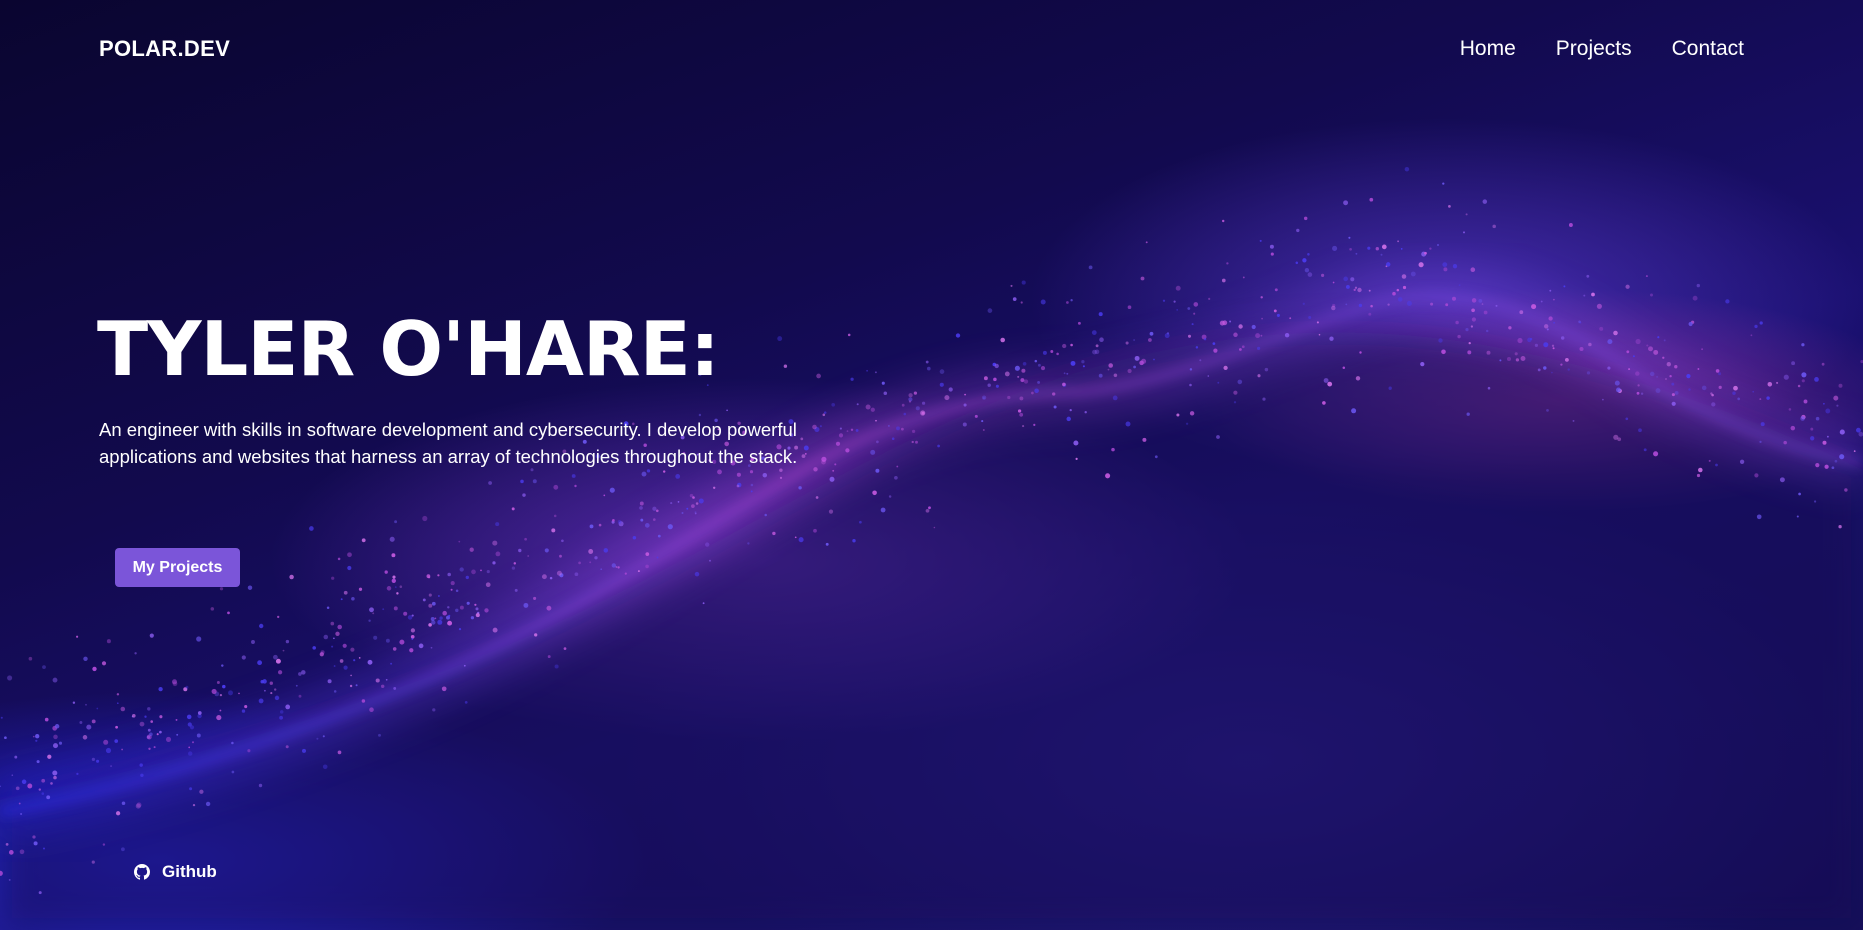  I want to click on nav-links: Home Projects Contact, so click(1602, 49).